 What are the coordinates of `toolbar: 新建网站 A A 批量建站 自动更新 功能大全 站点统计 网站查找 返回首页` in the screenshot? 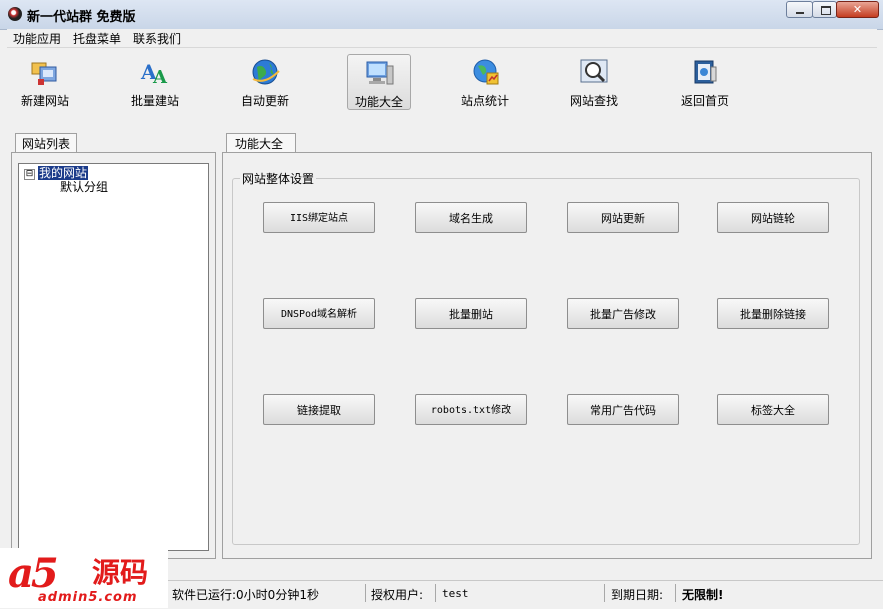 It's located at (442, 83).